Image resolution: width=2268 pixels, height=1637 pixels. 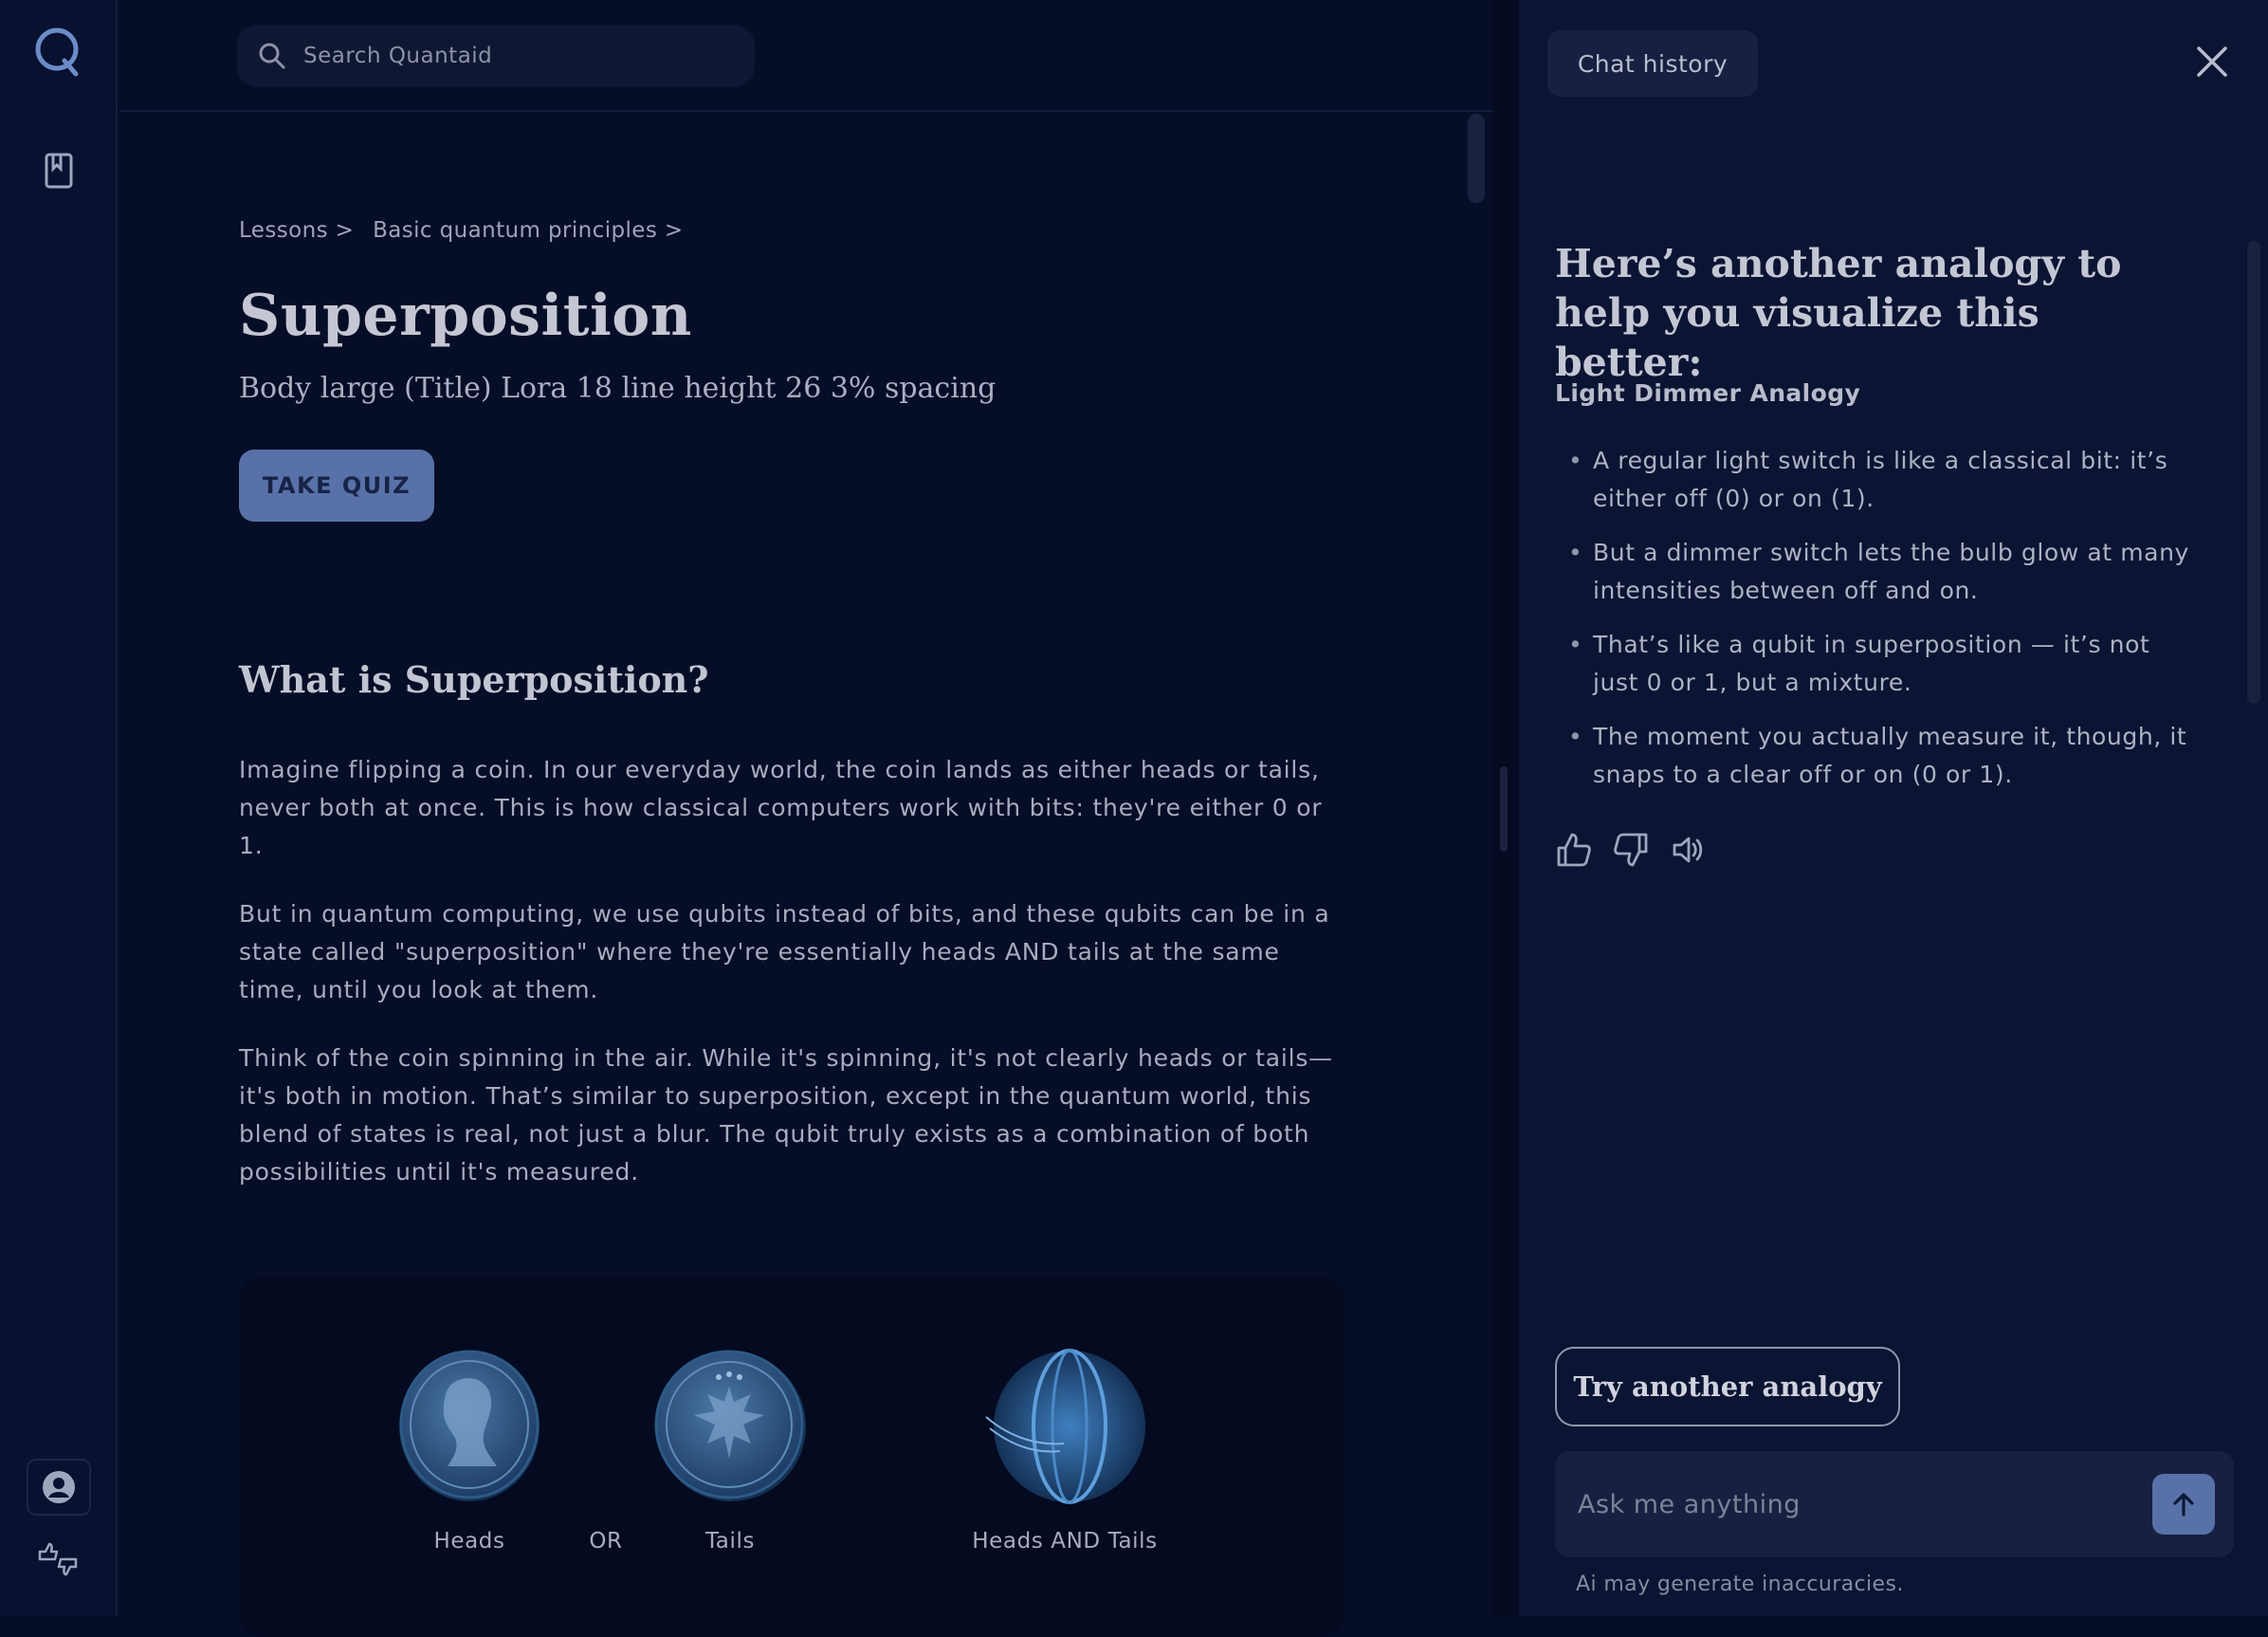 I want to click on chat-input-box, so click(x=1895, y=1504).